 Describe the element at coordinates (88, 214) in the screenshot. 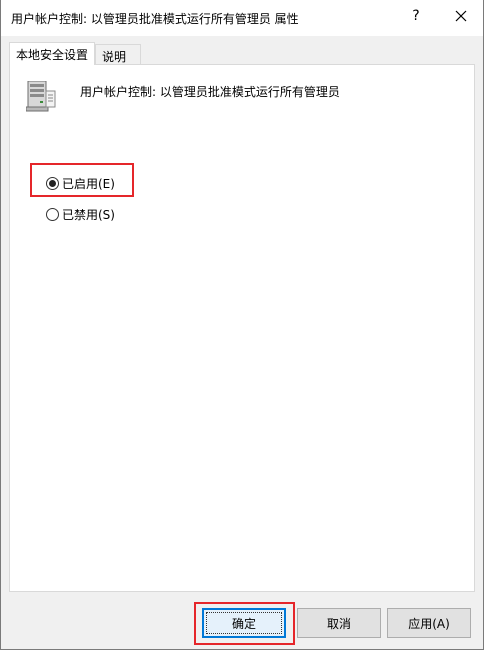

I see `radio-disabled-label: 已禁用(S)` at that location.